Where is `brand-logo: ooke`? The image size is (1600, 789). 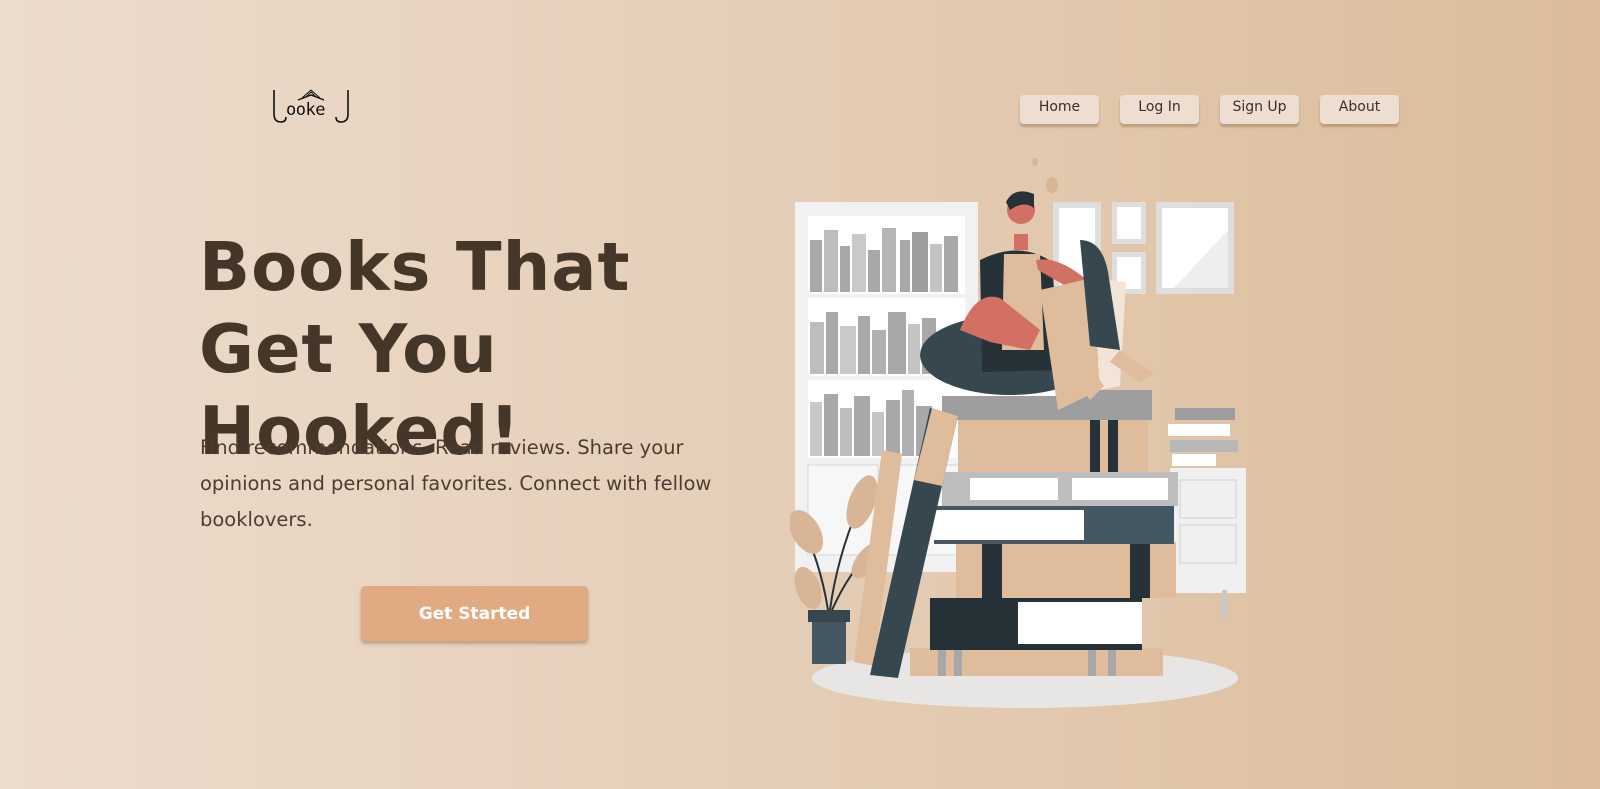 brand-logo: ooke is located at coordinates (311, 106).